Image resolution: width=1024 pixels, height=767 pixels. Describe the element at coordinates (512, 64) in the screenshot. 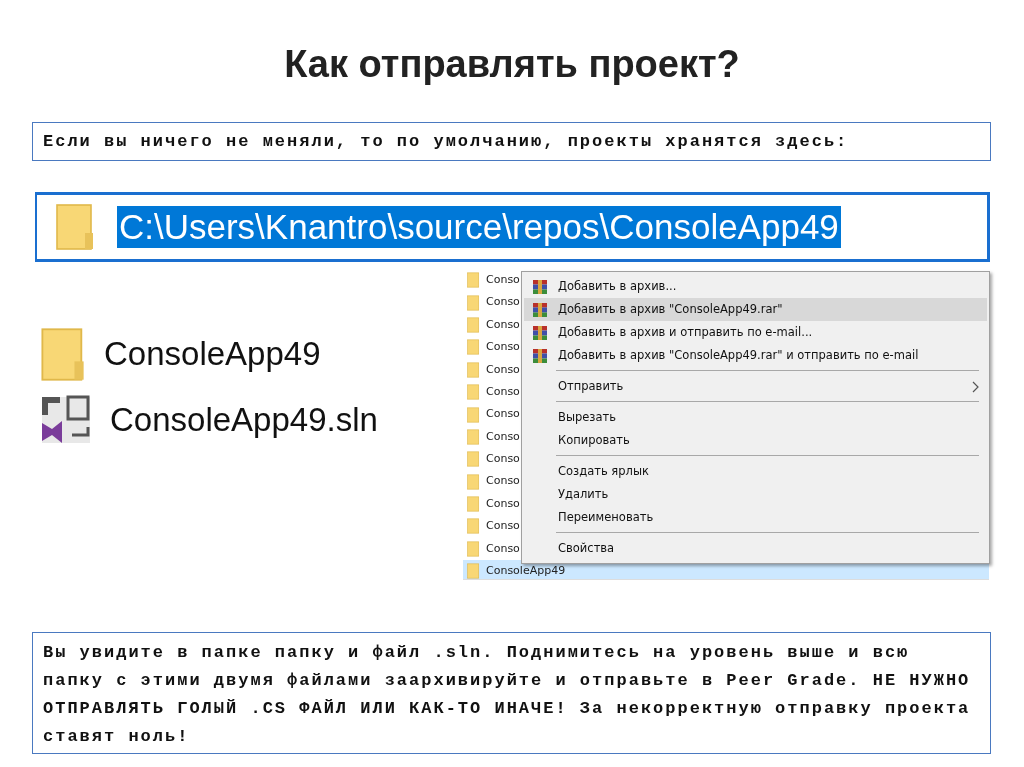

I see `slide-title: Как отправлять проект?` at that location.